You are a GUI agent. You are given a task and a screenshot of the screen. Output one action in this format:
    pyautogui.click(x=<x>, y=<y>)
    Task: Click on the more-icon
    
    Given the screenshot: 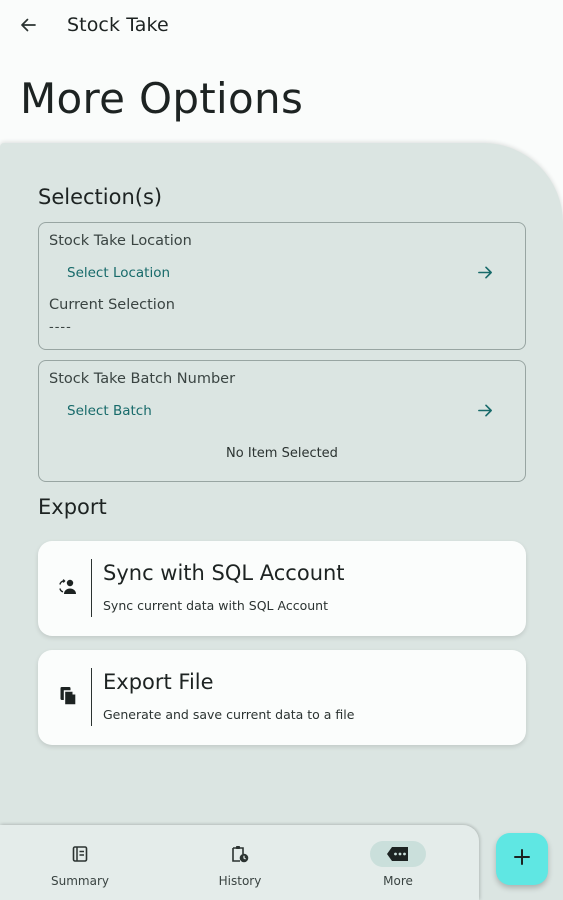 What is the action you would take?
    pyautogui.click(x=398, y=854)
    